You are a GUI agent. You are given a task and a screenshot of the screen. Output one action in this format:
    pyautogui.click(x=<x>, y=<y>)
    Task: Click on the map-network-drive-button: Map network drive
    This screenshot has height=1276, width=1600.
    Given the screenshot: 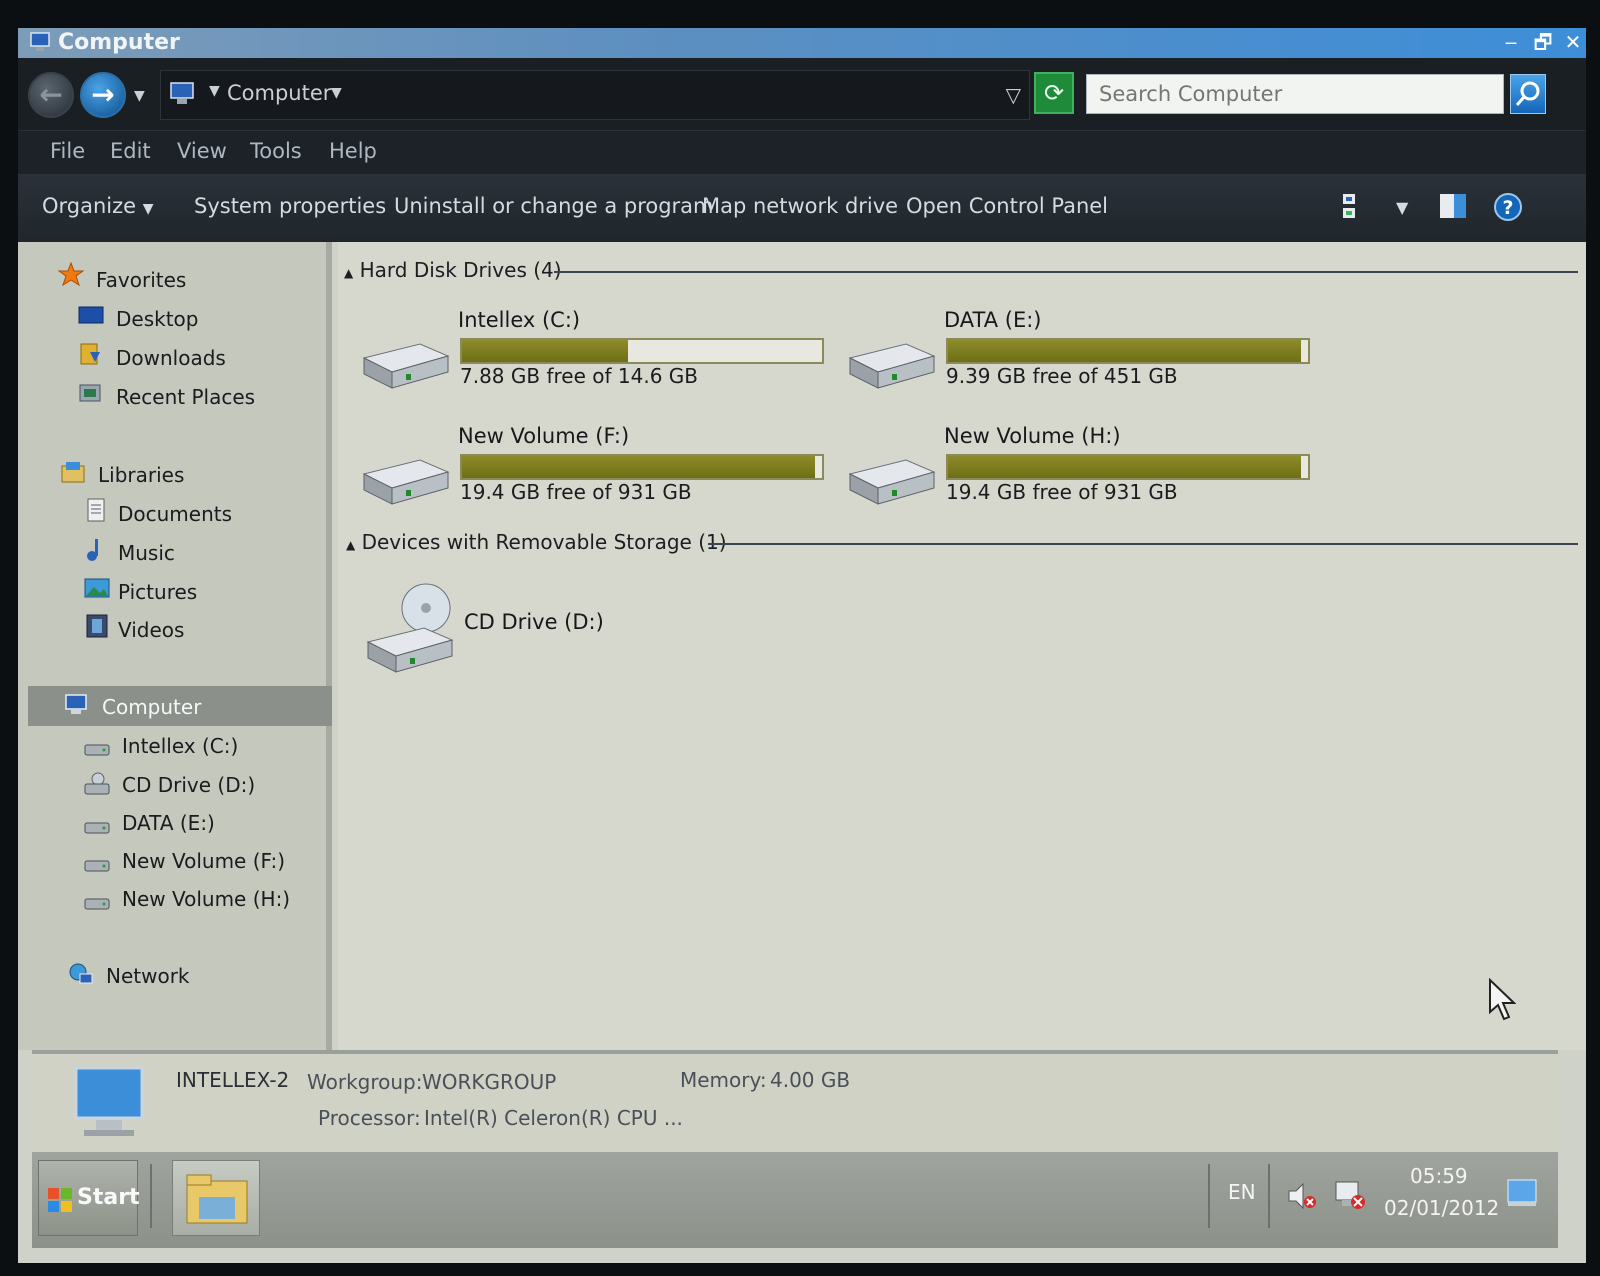 What is the action you would take?
    pyautogui.click(x=800, y=206)
    